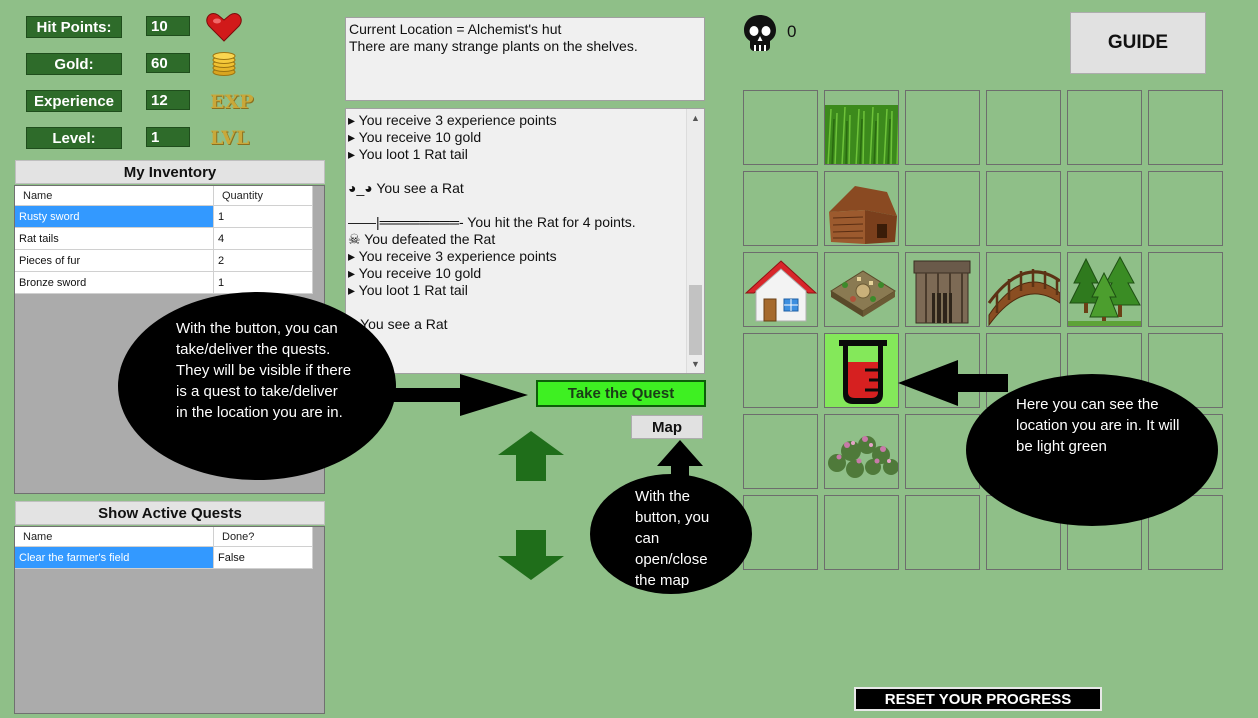 This screenshot has height=718, width=1258. What do you see at coordinates (978, 699) in the screenshot?
I see `reset-progress-button: RESET YOUR PROGRESS` at bounding box center [978, 699].